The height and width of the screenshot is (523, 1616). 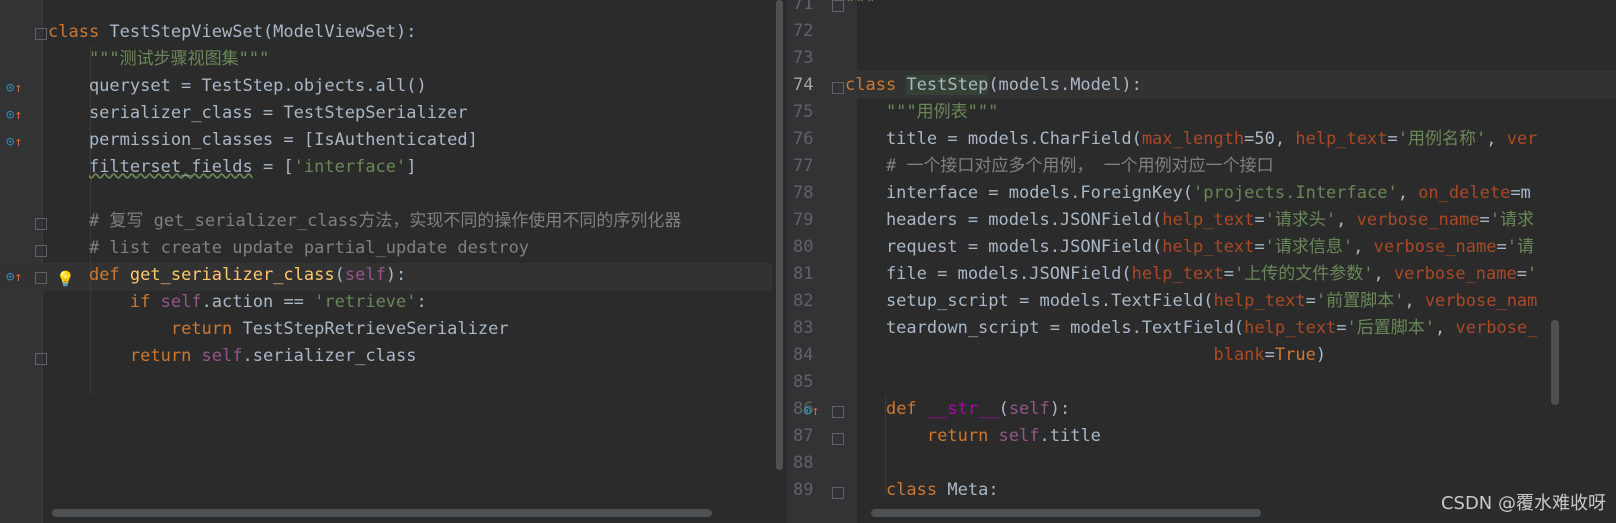 What do you see at coordinates (803, 193) in the screenshot?
I see `line-number: 78` at bounding box center [803, 193].